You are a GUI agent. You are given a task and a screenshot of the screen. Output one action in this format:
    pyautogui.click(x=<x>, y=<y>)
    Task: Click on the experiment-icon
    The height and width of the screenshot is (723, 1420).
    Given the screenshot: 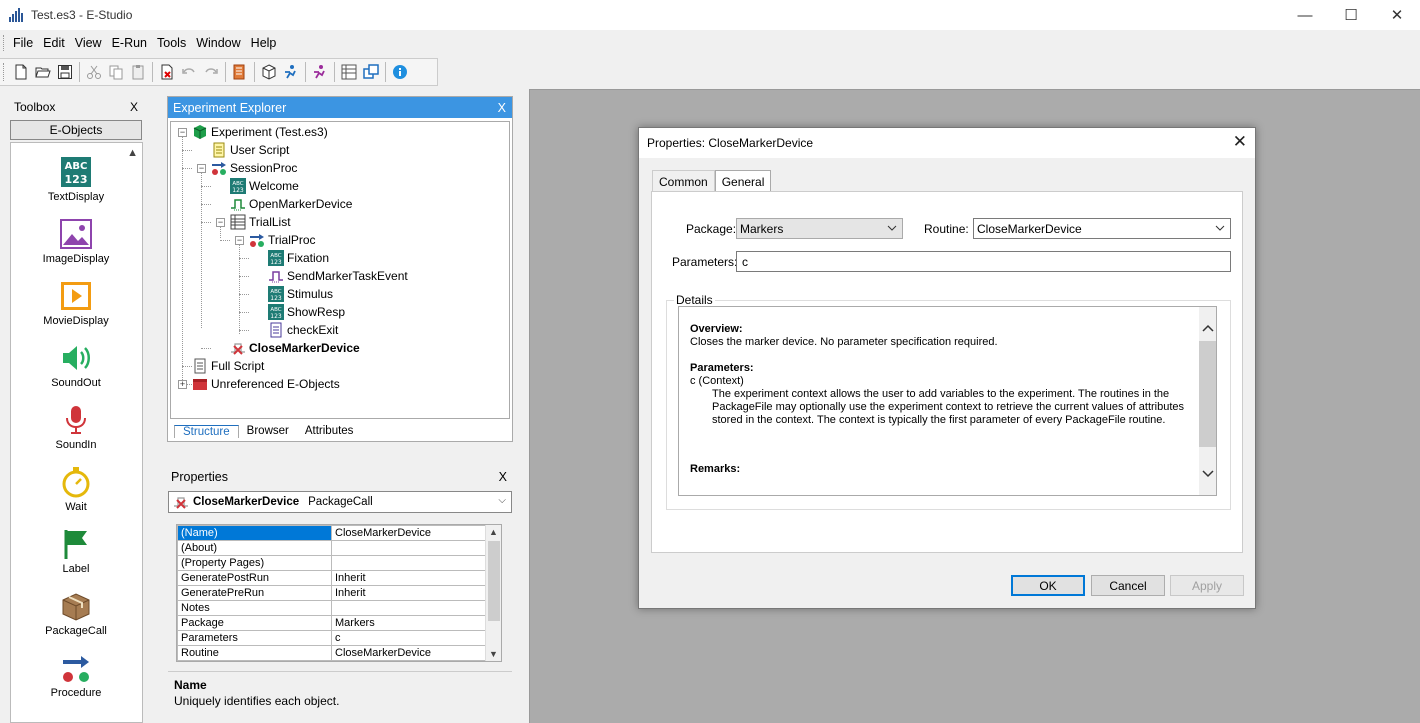 What is the action you would take?
    pyautogui.click(x=269, y=72)
    